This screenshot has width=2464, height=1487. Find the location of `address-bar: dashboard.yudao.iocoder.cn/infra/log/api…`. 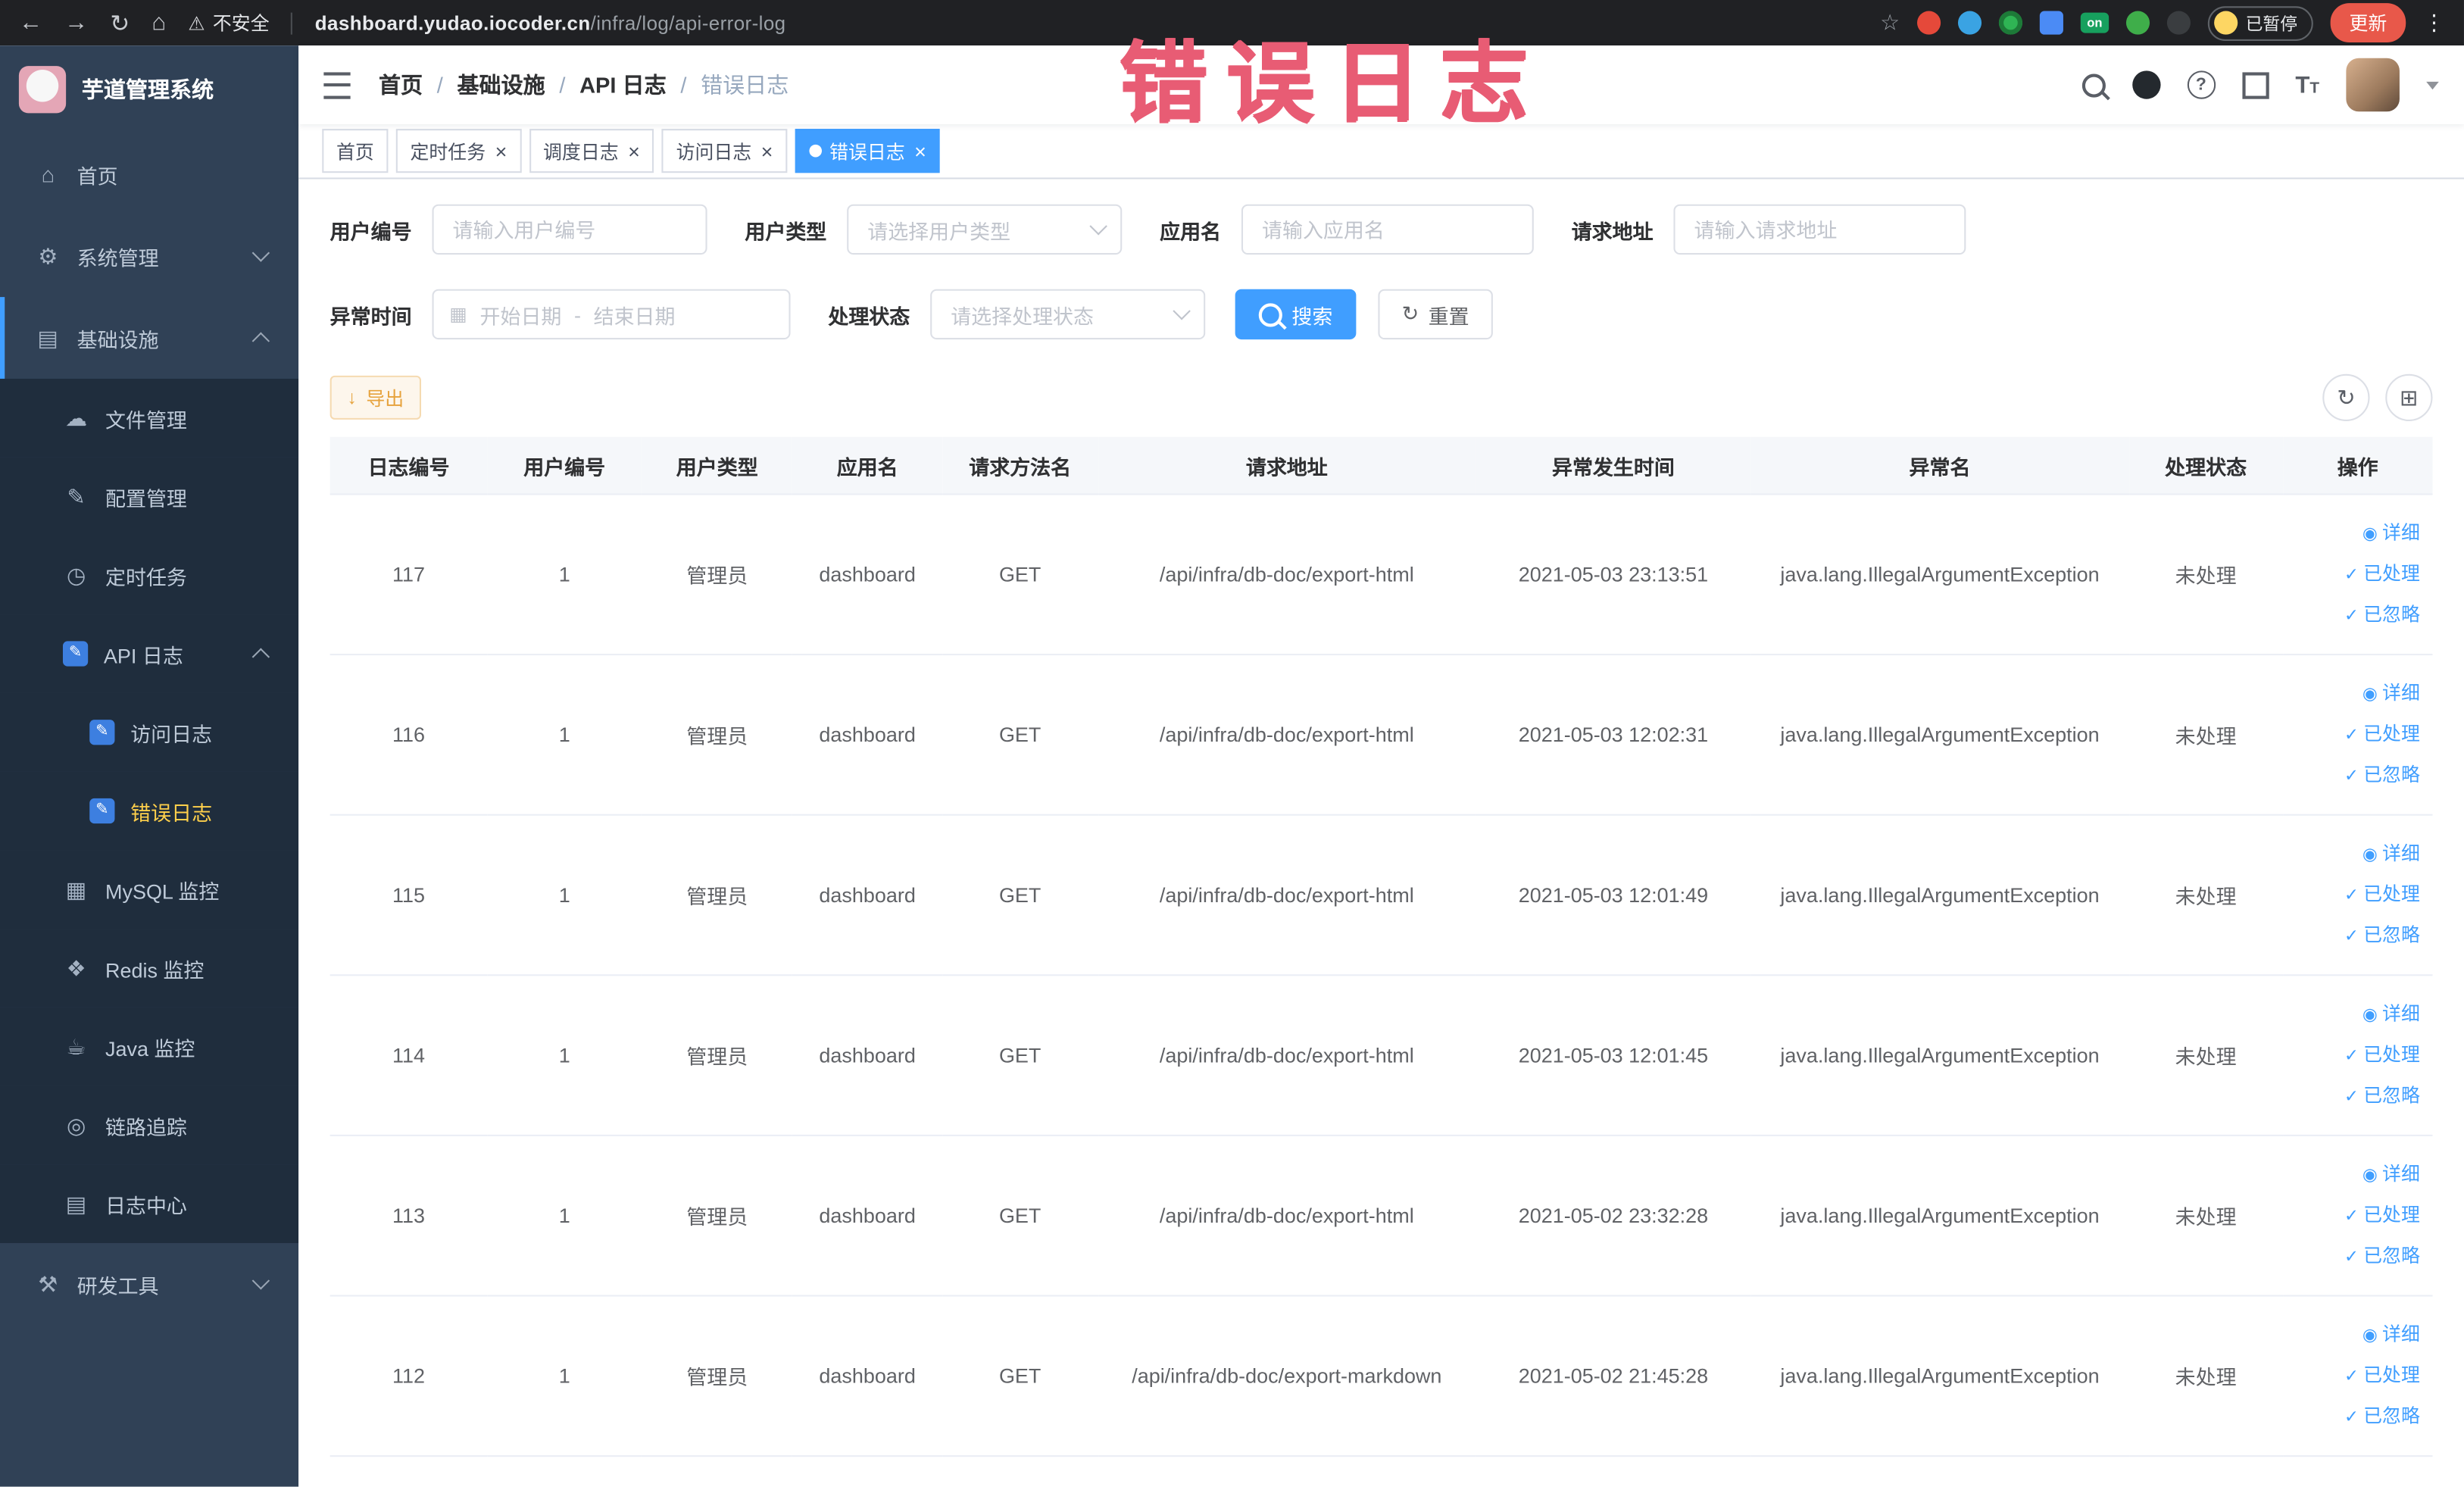

address-bar: dashboard.yudao.iocoder.cn/infra/log/api… is located at coordinates (550, 23).